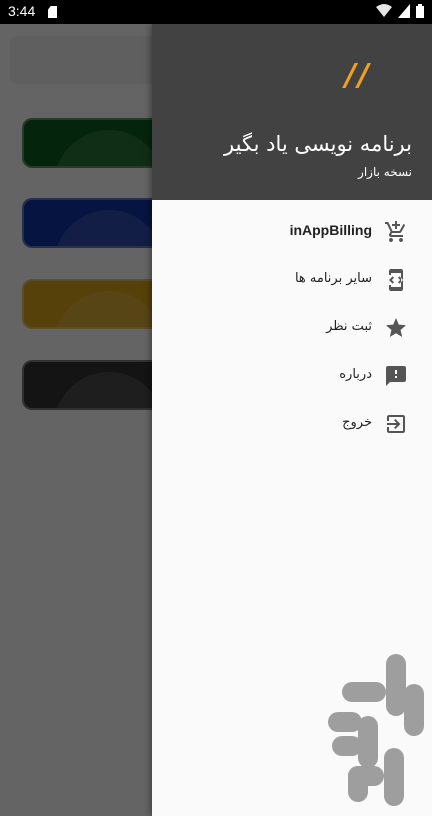 The height and width of the screenshot is (816, 432). What do you see at coordinates (358, 75) in the screenshot?
I see `app-logo: //` at bounding box center [358, 75].